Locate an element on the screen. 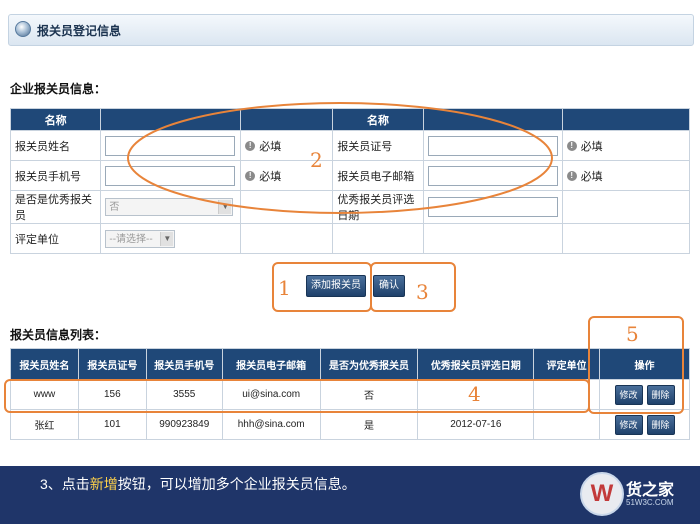 Image resolution: width=700 pixels, height=524 pixels. logo-mark-icon: W is located at coordinates (602, 494).